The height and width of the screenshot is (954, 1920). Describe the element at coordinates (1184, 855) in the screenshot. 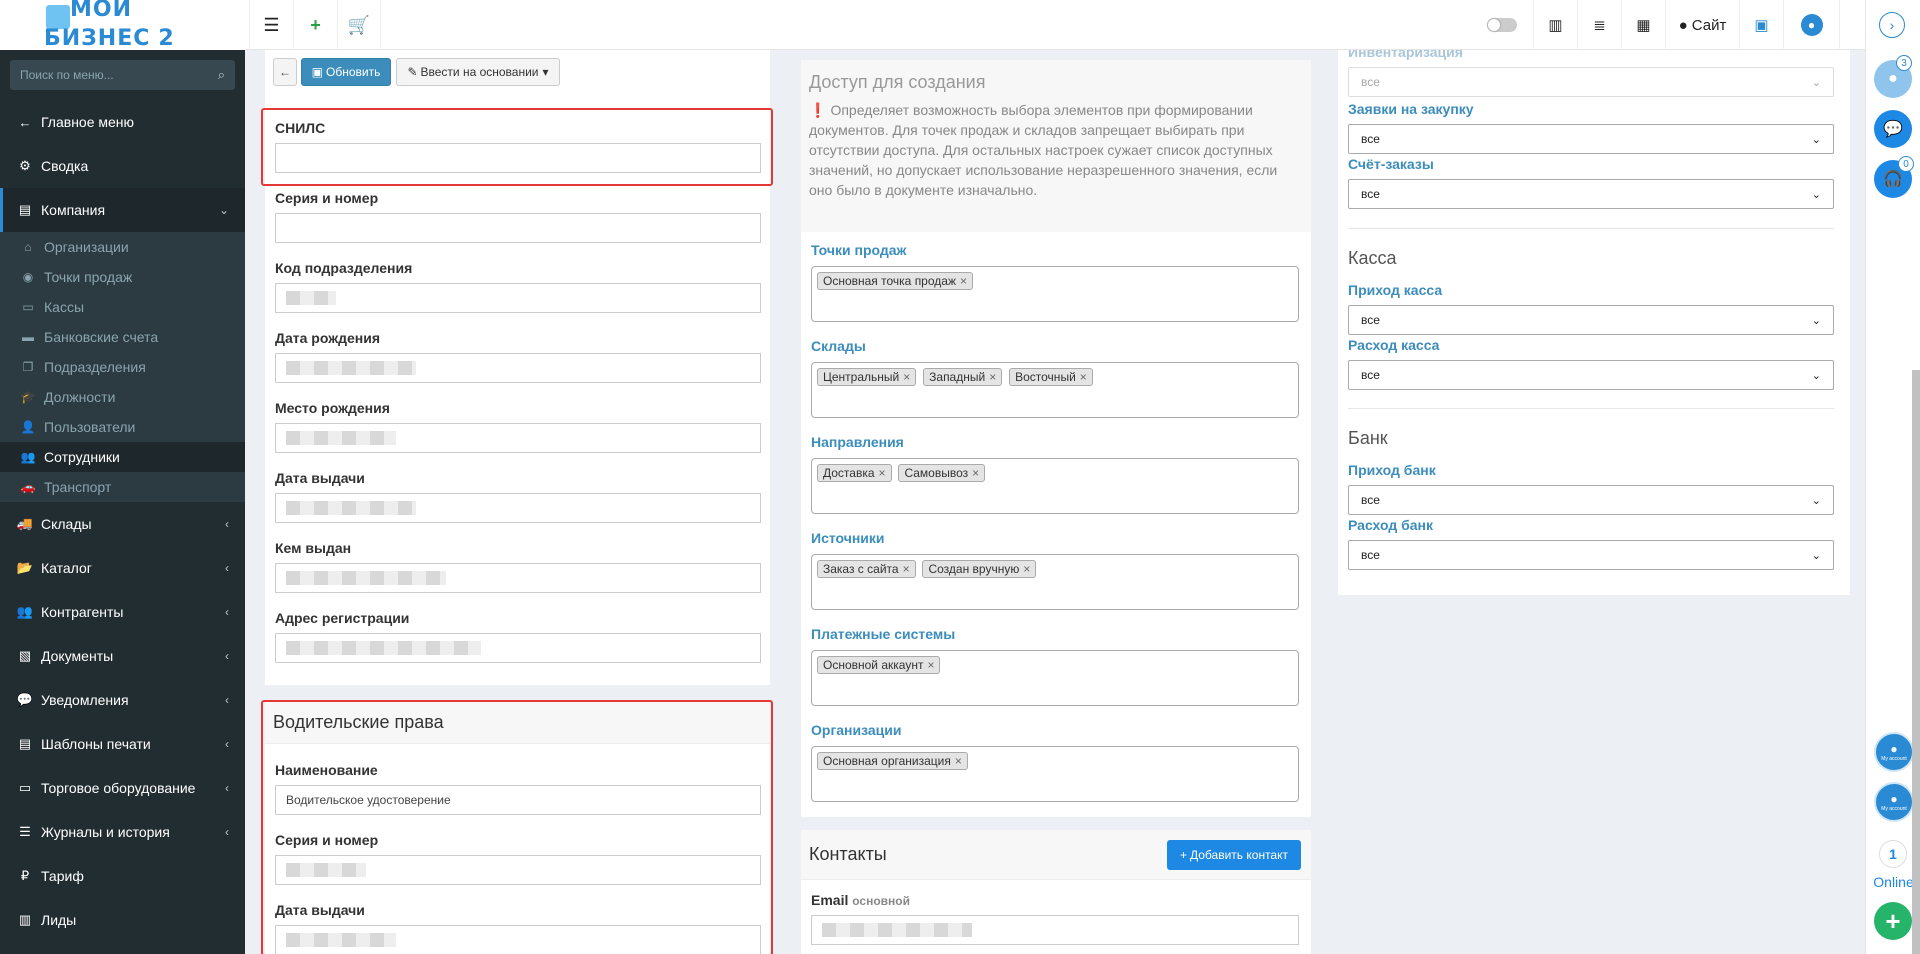

I see `plus-icon: +` at that location.